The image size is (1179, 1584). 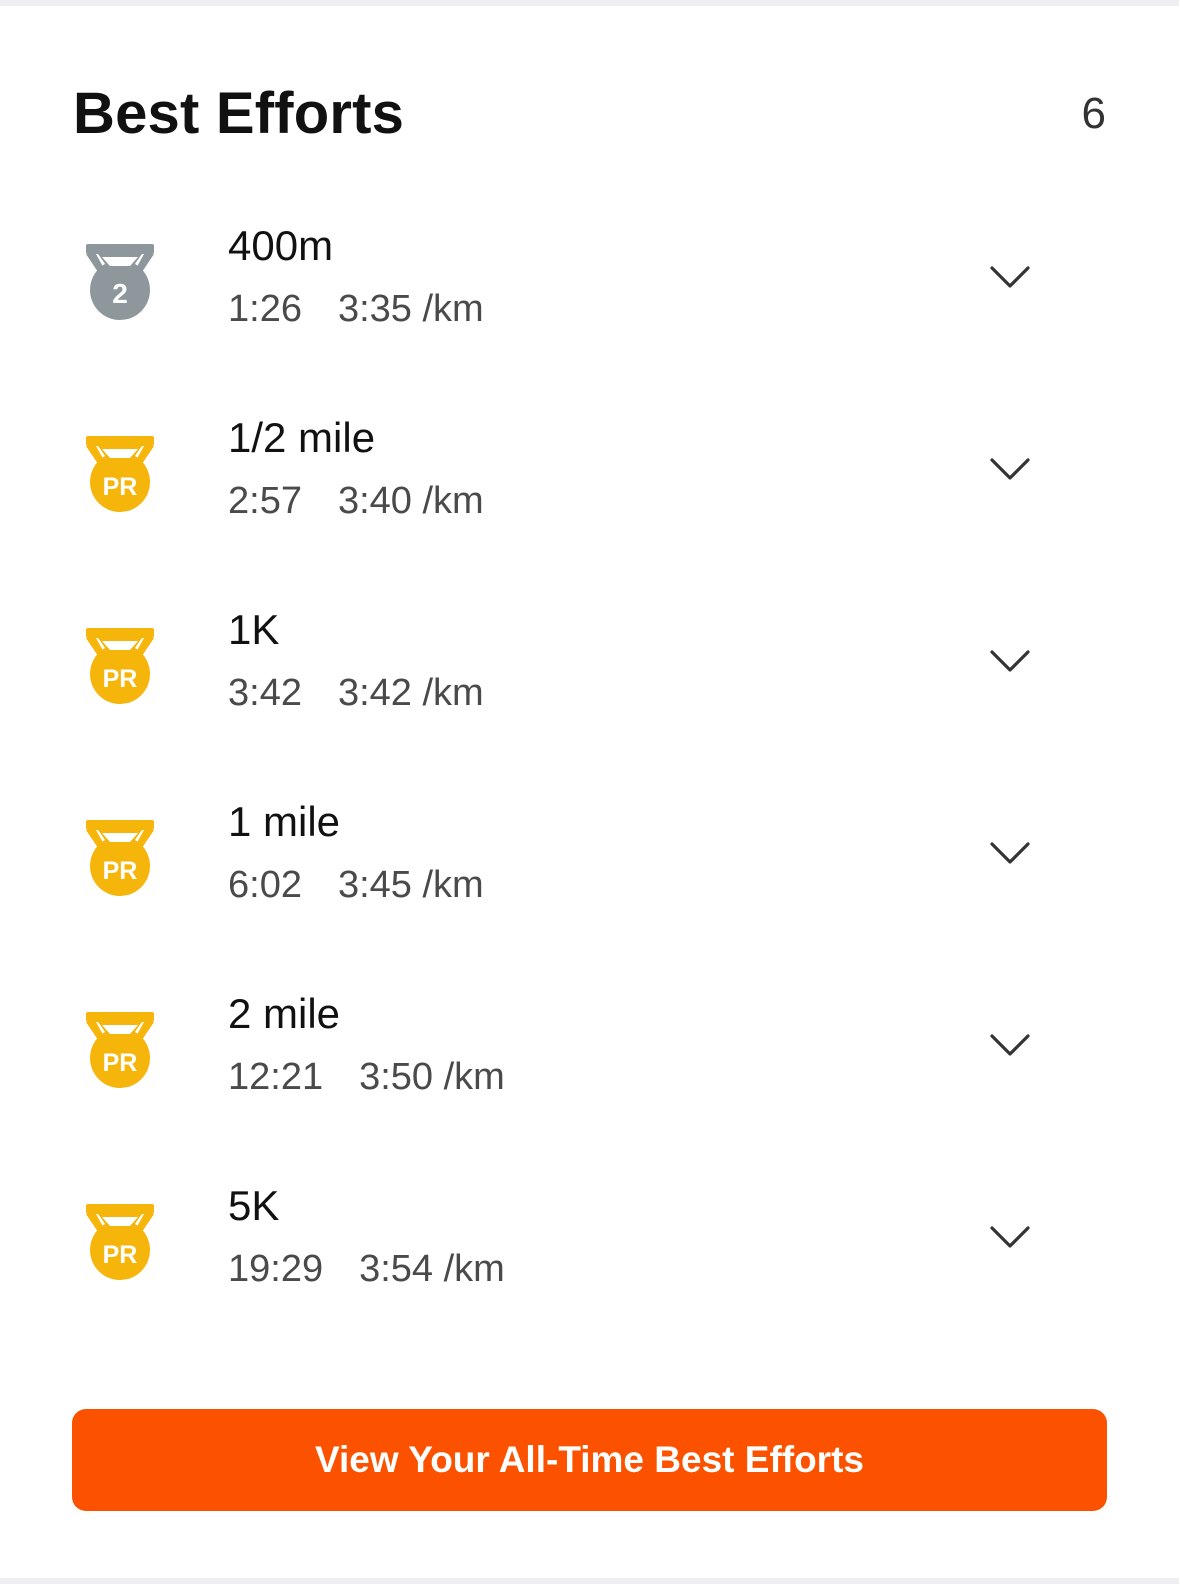 I want to click on effort-stats: 3:42 3:42 /km, so click(x=356, y=693).